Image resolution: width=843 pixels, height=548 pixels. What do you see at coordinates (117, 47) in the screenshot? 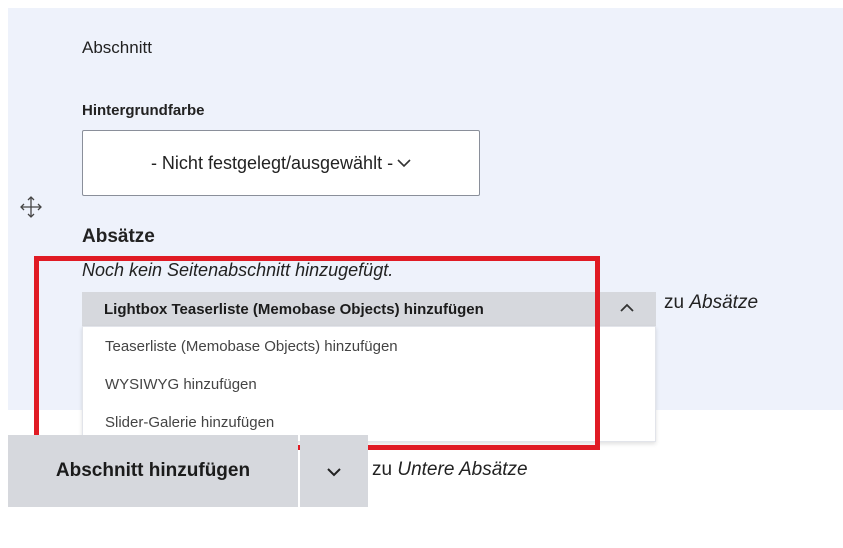
I see `section-label: Abschnitt` at bounding box center [117, 47].